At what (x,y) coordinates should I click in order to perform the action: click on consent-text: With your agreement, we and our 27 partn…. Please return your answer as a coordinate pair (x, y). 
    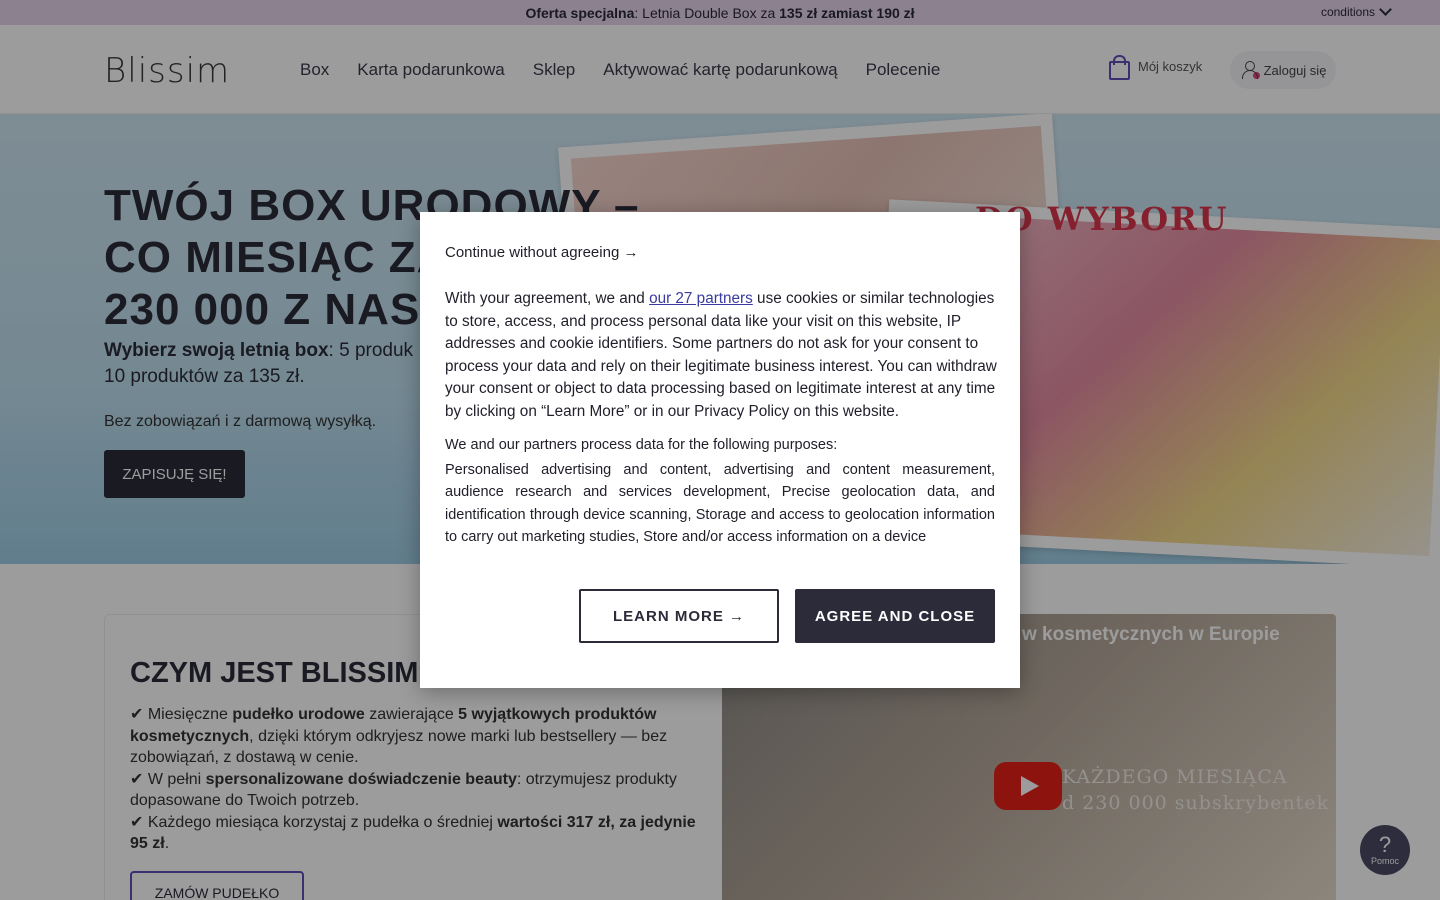
    Looking at the image, I should click on (721, 355).